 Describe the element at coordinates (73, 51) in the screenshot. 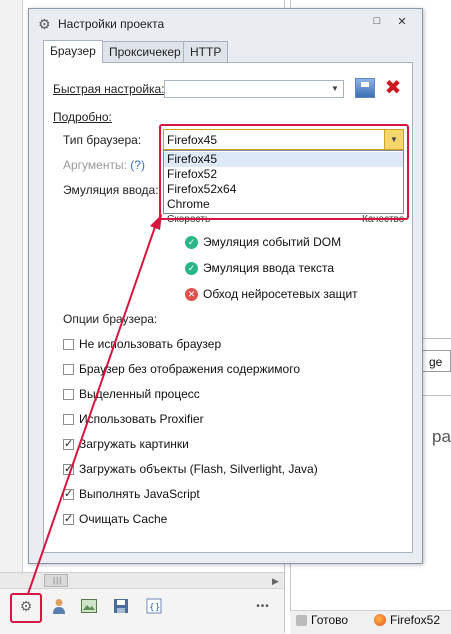

I see `tab-browser: Браузер` at that location.